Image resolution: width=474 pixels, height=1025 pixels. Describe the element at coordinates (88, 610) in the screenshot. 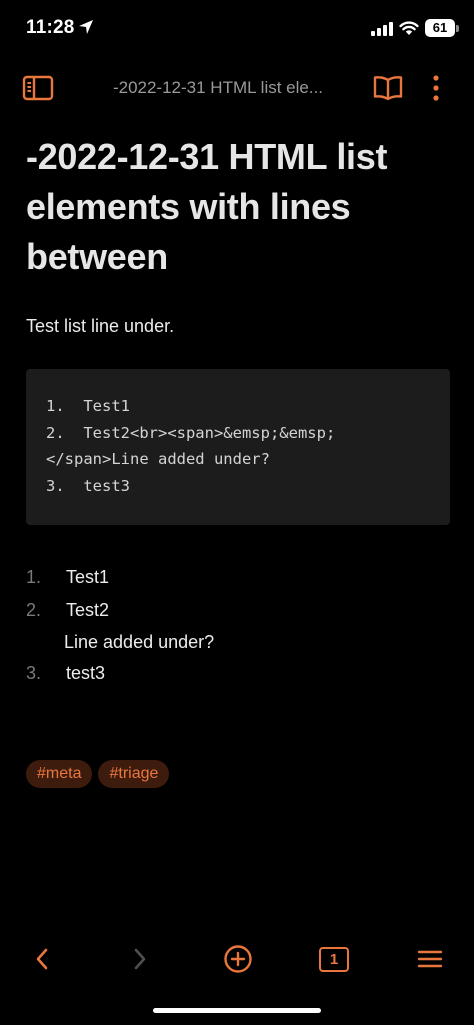

I see `list-item-text: Test2` at that location.